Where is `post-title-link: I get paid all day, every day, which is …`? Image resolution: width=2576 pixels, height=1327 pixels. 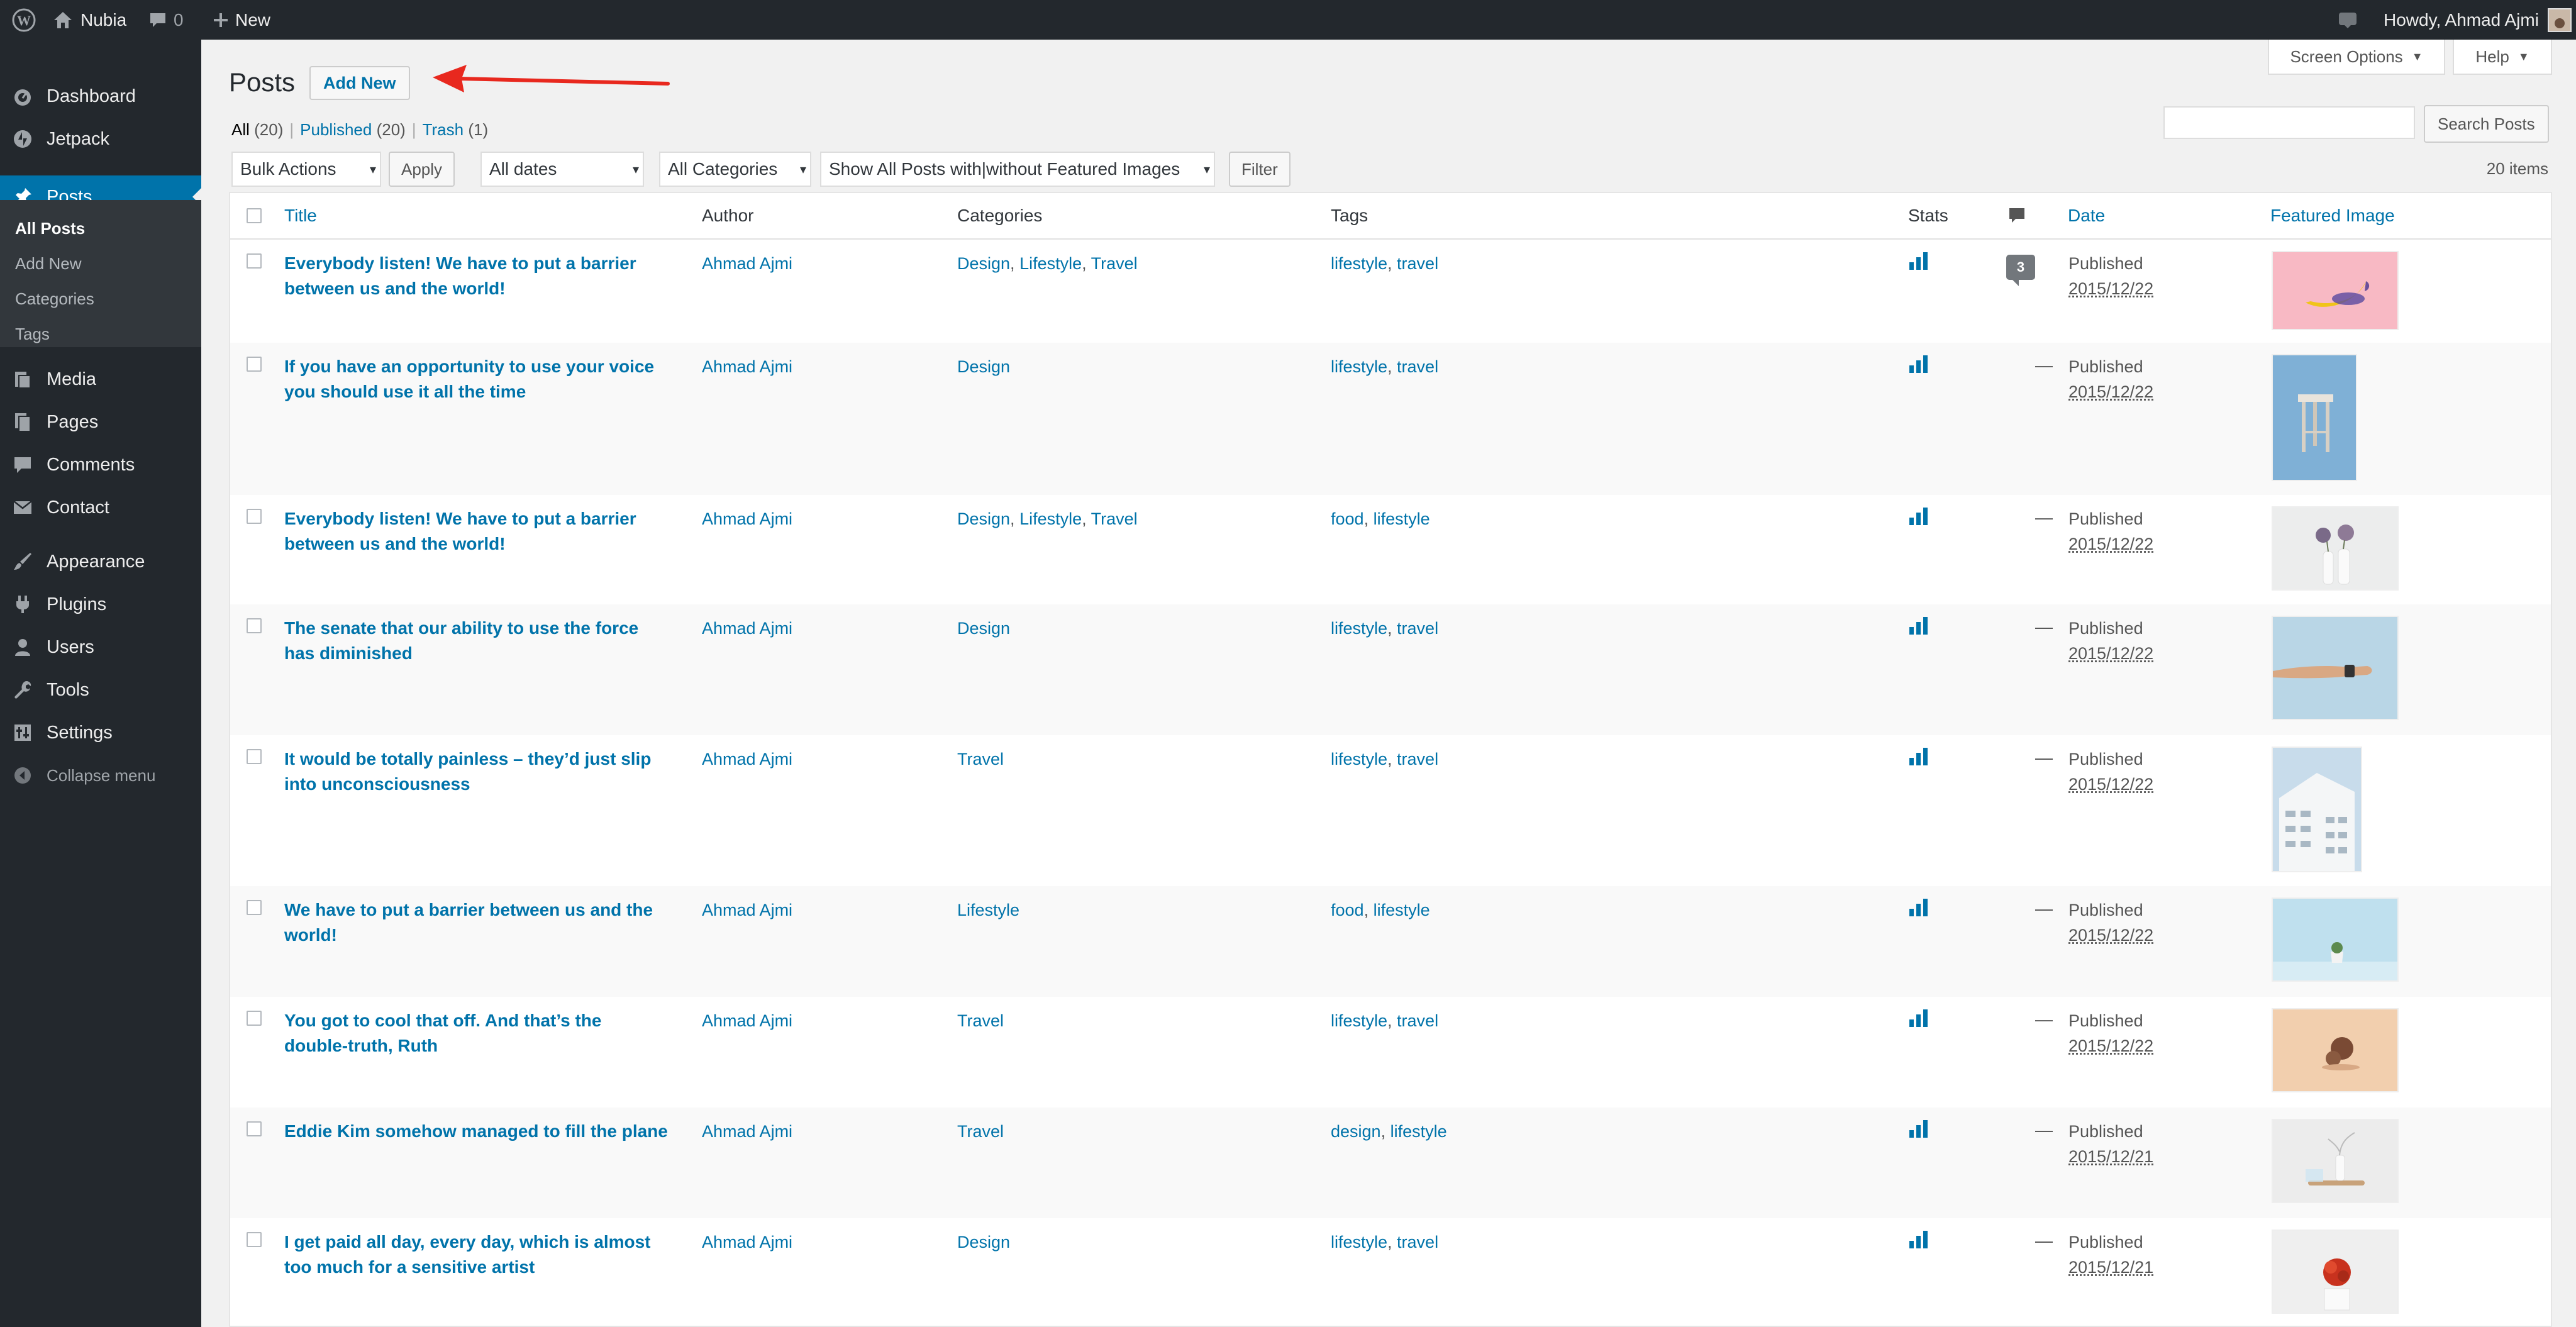 post-title-link: I get paid all day, every day, which is … is located at coordinates (485, 1255).